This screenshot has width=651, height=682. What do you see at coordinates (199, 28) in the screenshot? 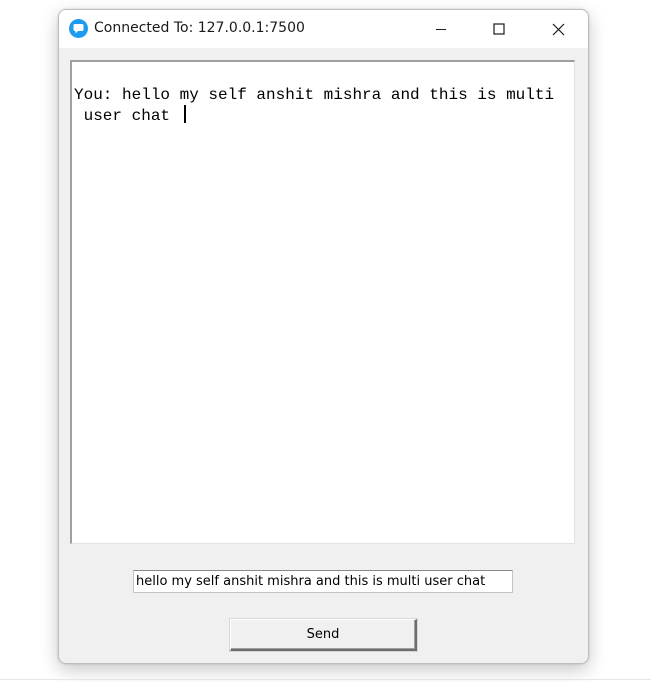
I see `window-title: Connected To: 127.0.0.1:7500` at bounding box center [199, 28].